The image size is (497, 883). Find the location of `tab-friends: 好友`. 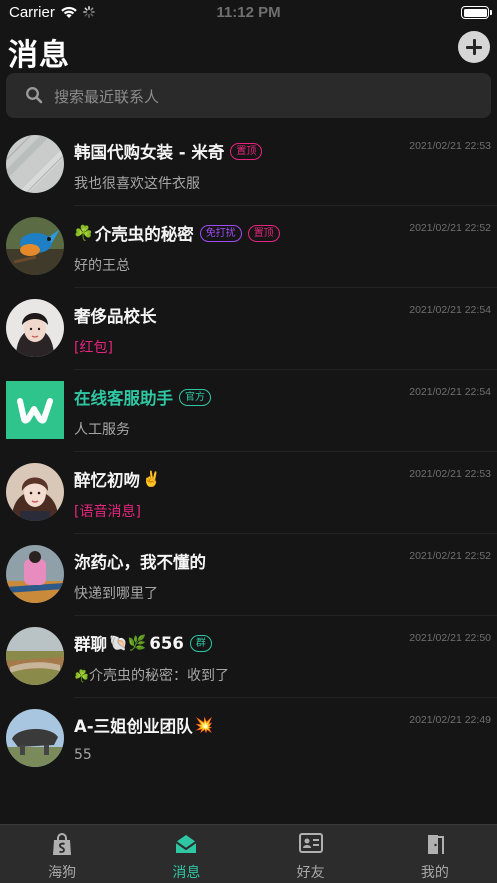

tab-friends: 好友 is located at coordinates (311, 854).